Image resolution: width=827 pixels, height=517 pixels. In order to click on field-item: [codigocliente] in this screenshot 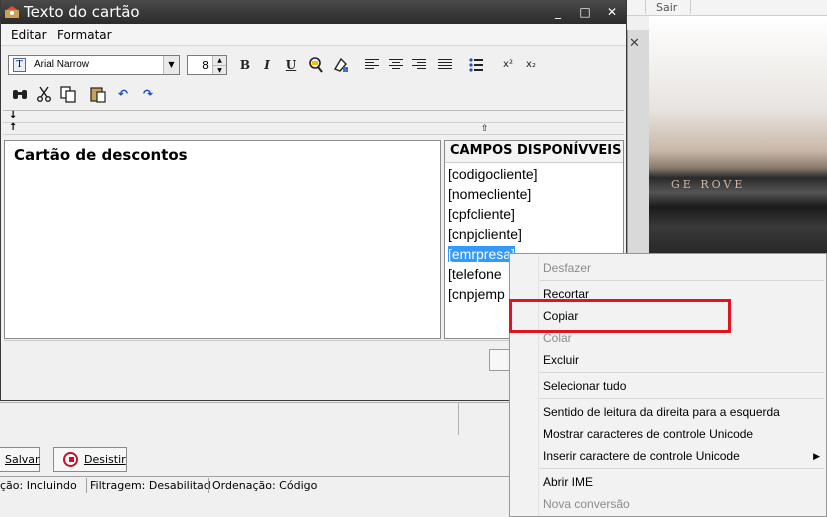, I will do `click(535, 174)`.